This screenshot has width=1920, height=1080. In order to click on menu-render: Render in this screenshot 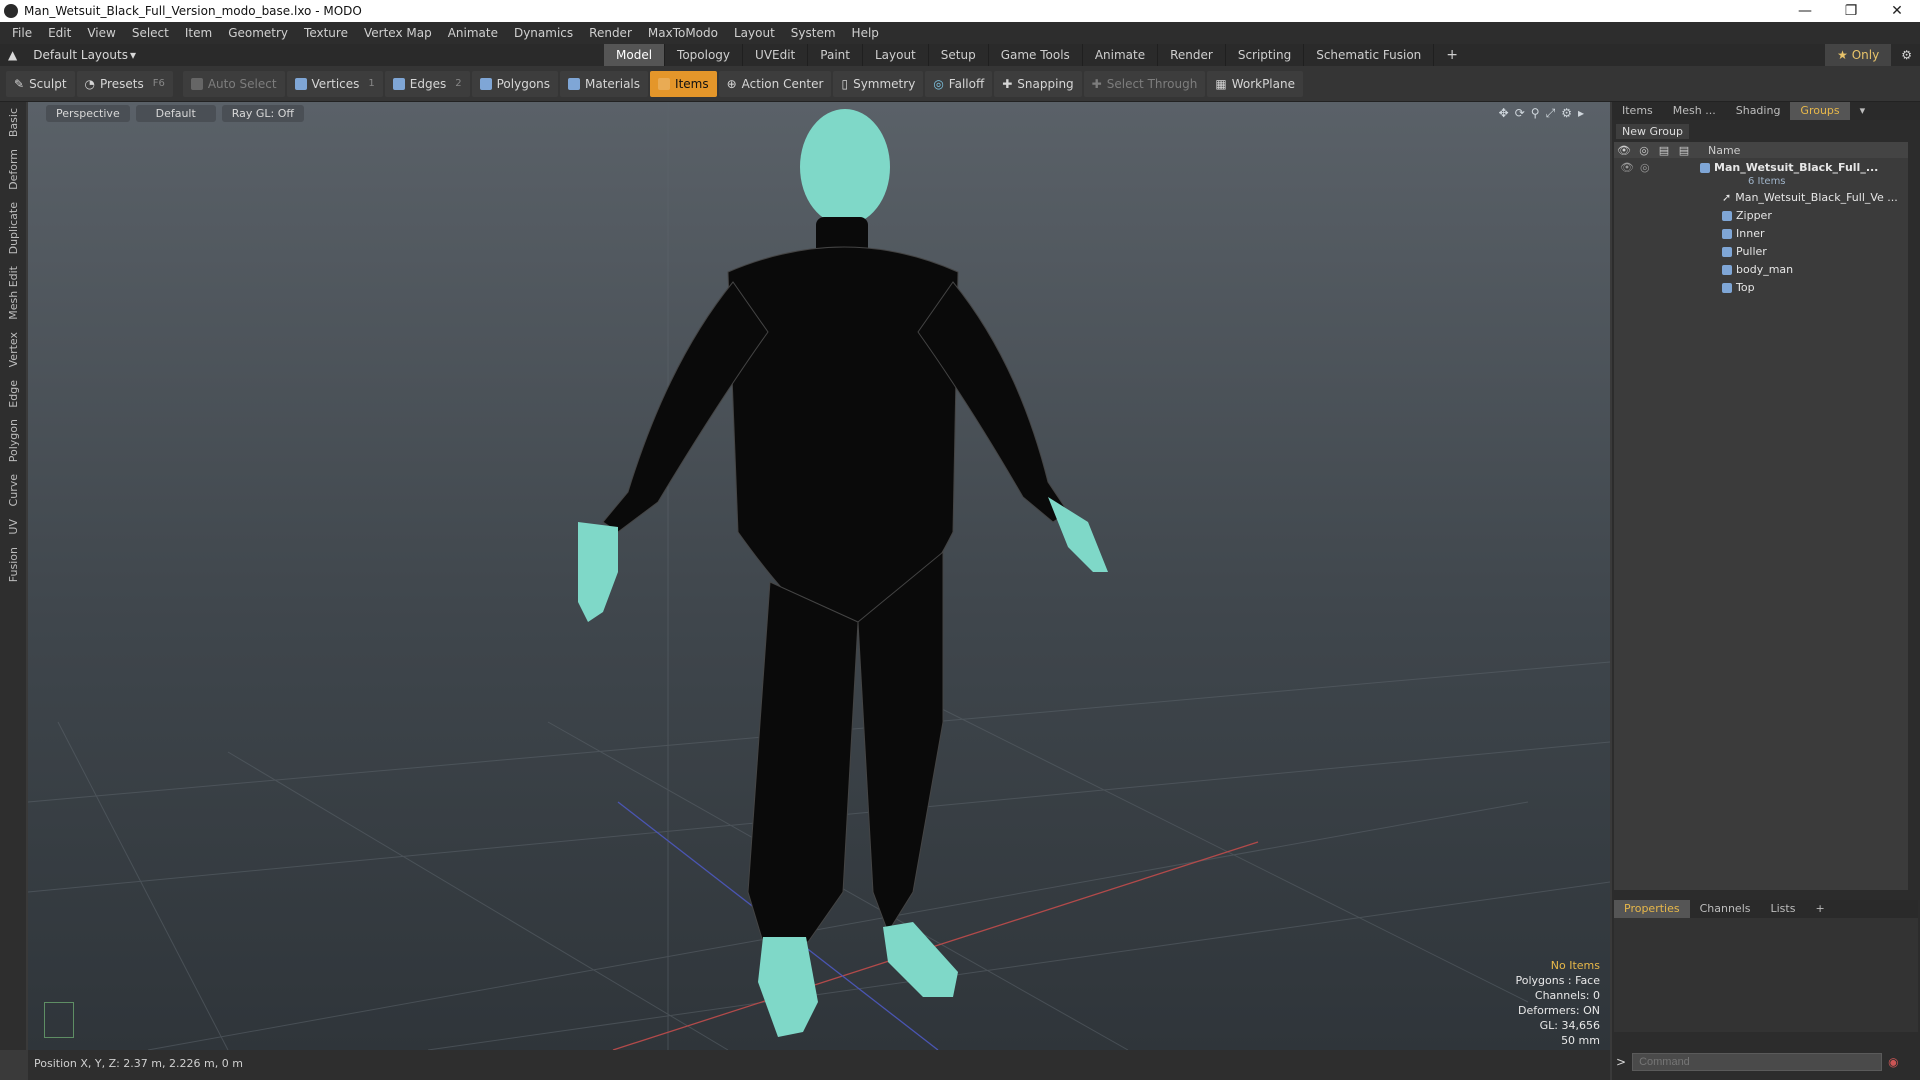, I will do `click(610, 33)`.